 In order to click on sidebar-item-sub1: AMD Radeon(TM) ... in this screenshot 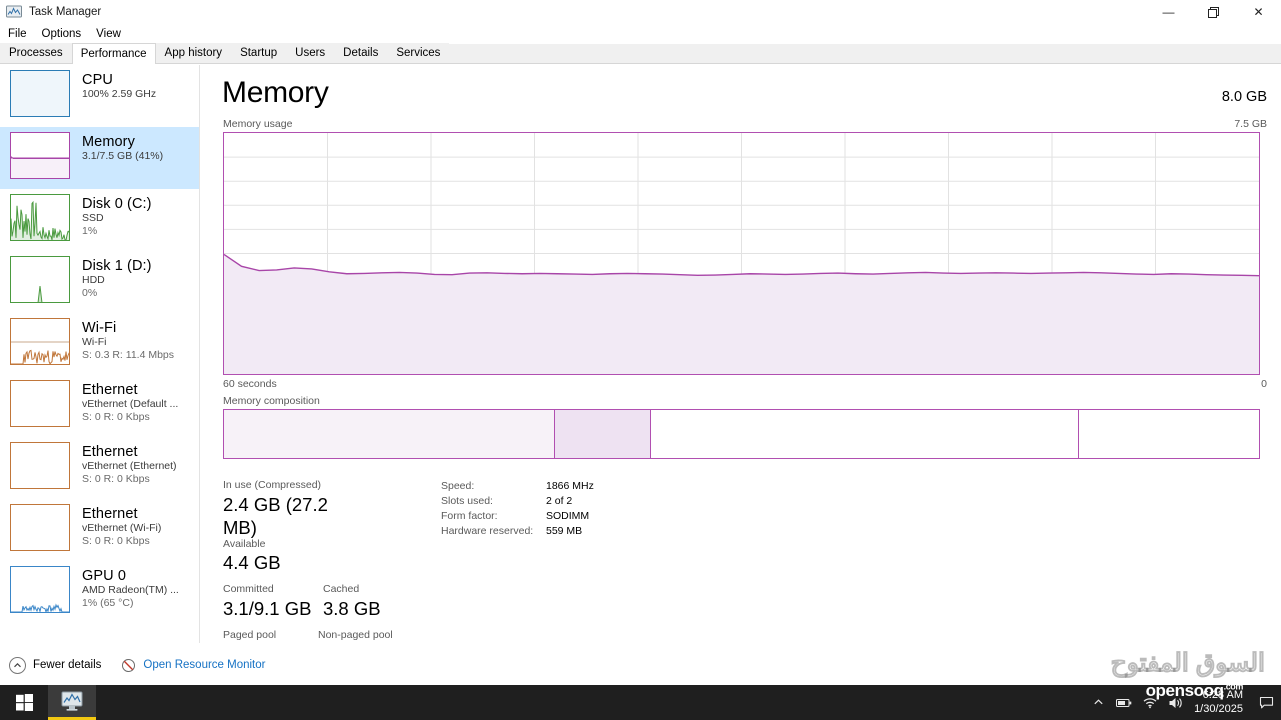, I will do `click(130, 590)`.